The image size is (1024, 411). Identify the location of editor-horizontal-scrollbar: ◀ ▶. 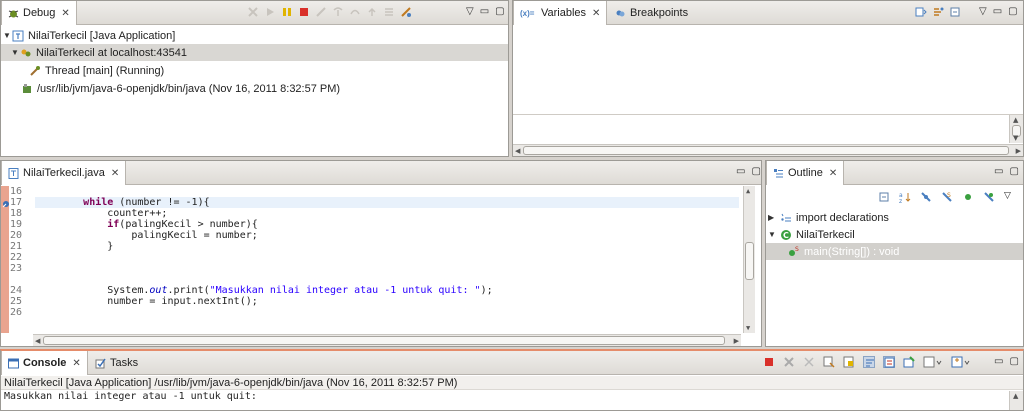
(387, 340).